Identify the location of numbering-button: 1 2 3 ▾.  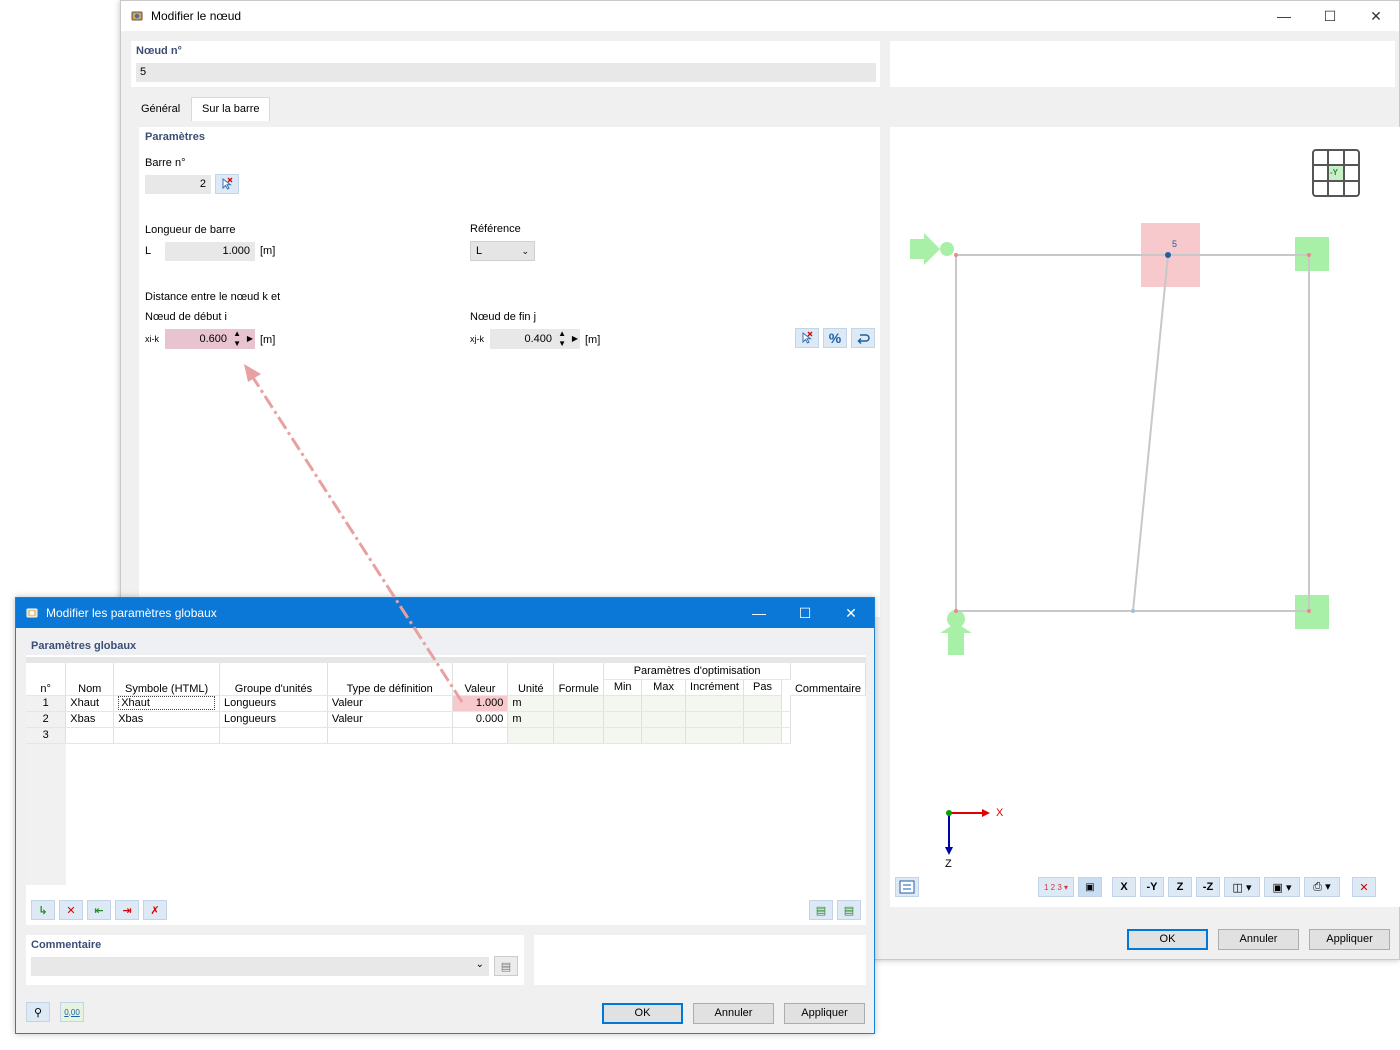
(1056, 887).